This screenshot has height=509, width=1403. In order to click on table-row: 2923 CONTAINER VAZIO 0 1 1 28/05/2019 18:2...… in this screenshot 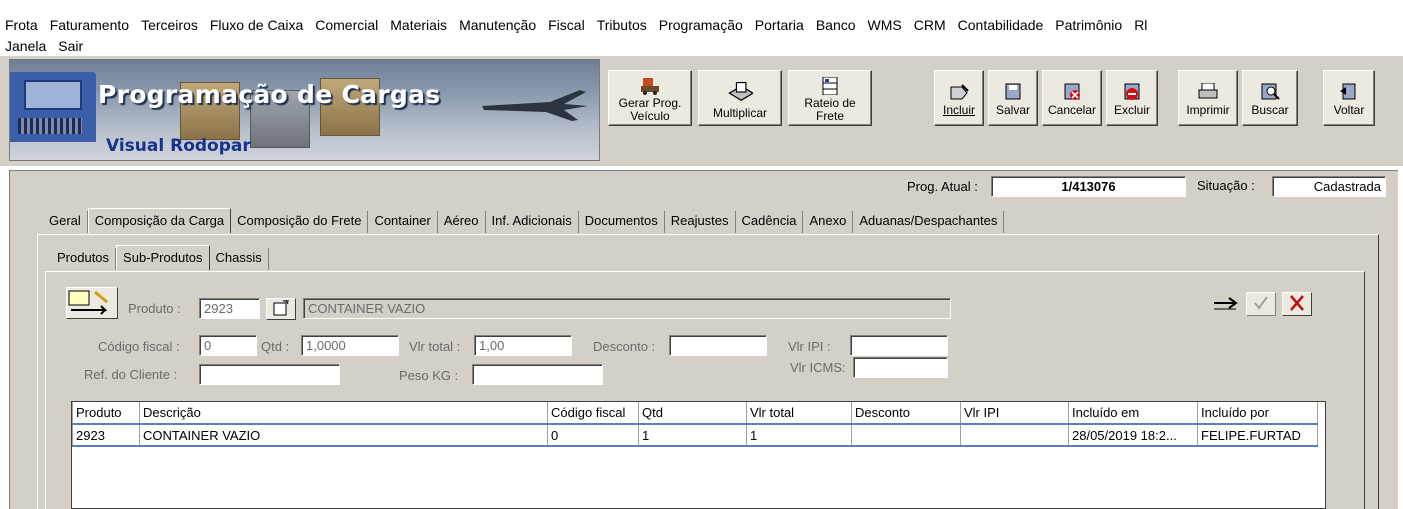, I will do `click(695, 435)`.